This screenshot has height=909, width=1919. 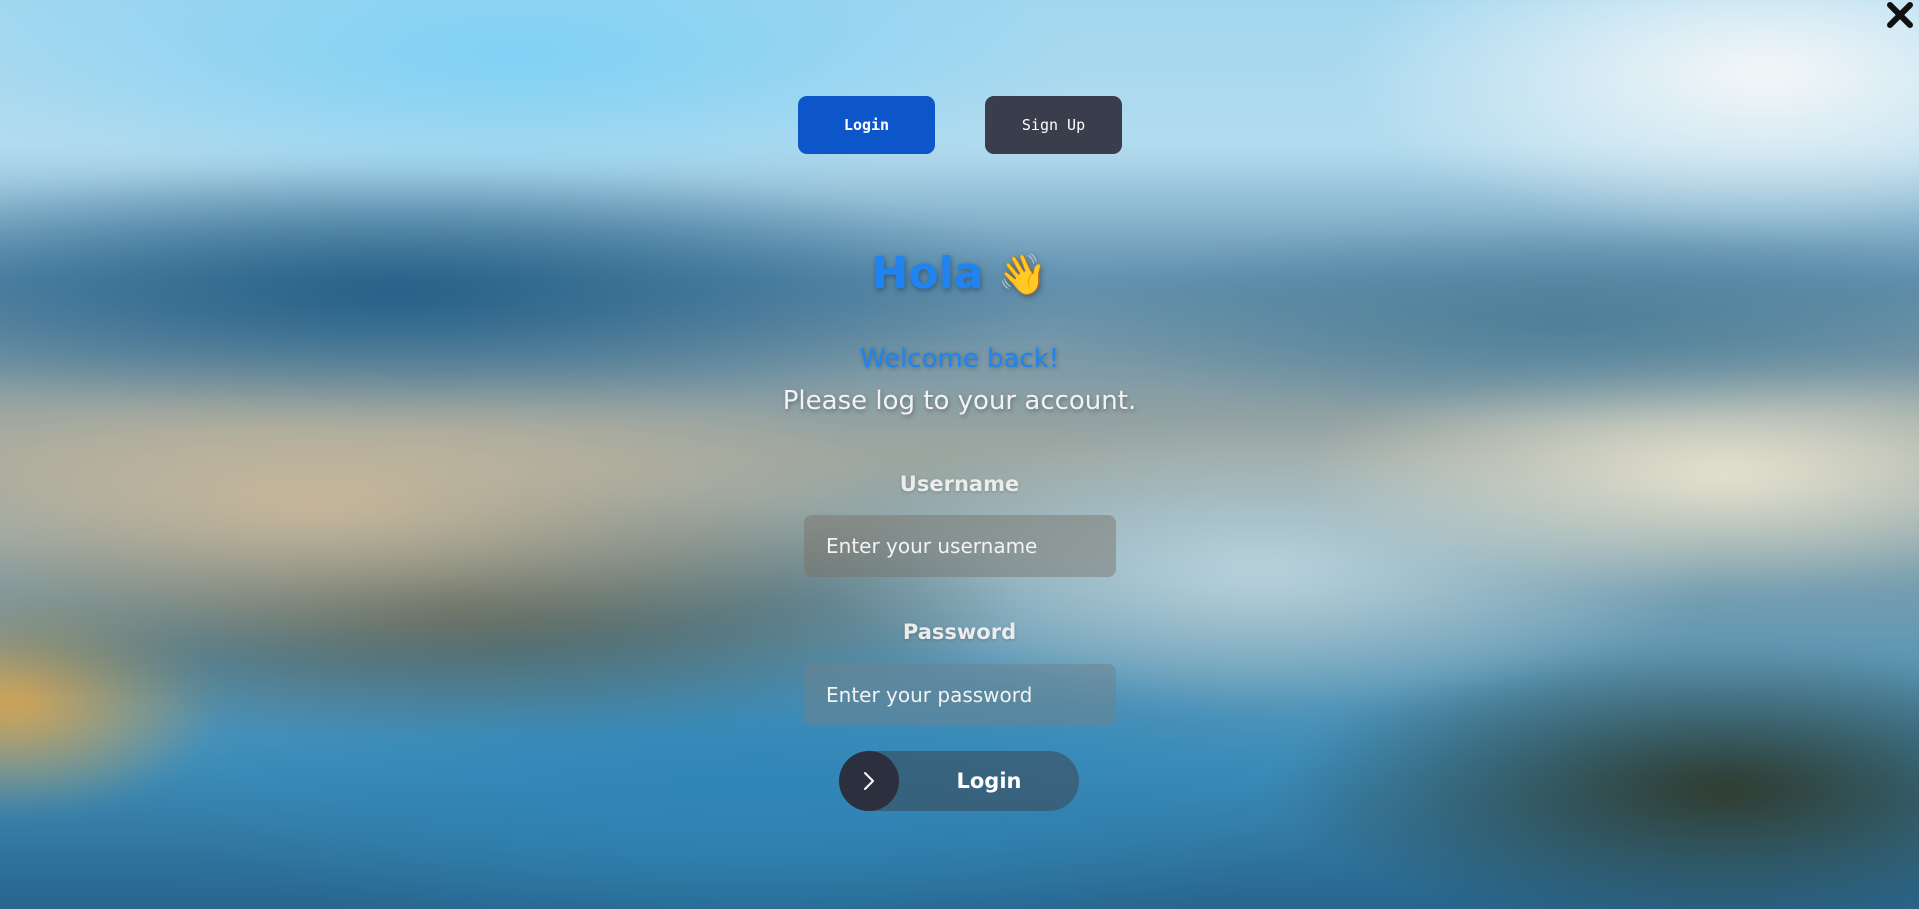 What do you see at coordinates (959, 359) in the screenshot?
I see `welcome-text: Welcome back!` at bounding box center [959, 359].